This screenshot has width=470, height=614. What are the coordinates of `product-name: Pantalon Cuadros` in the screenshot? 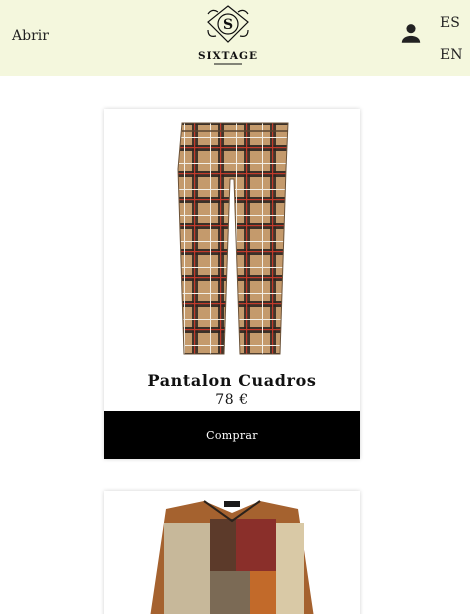 It's located at (232, 380).